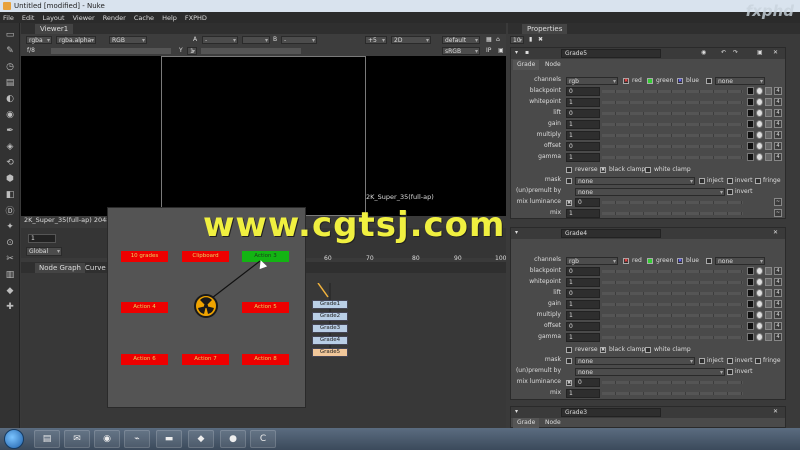  Describe the element at coordinates (583, 146) in the screenshot. I see `offset-field: 0` at that location.